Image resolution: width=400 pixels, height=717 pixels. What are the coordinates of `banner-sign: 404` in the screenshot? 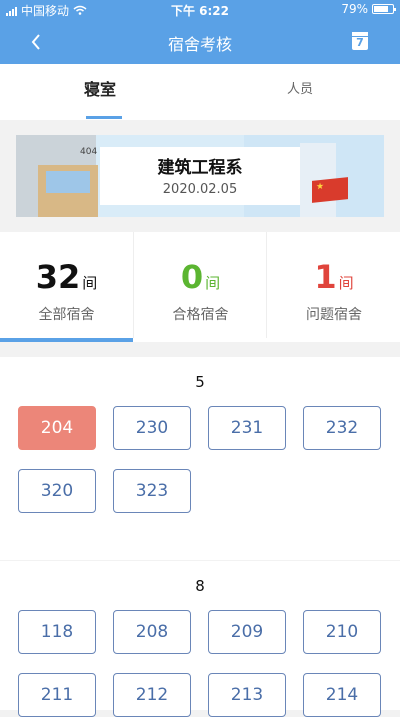 It's located at (89, 152).